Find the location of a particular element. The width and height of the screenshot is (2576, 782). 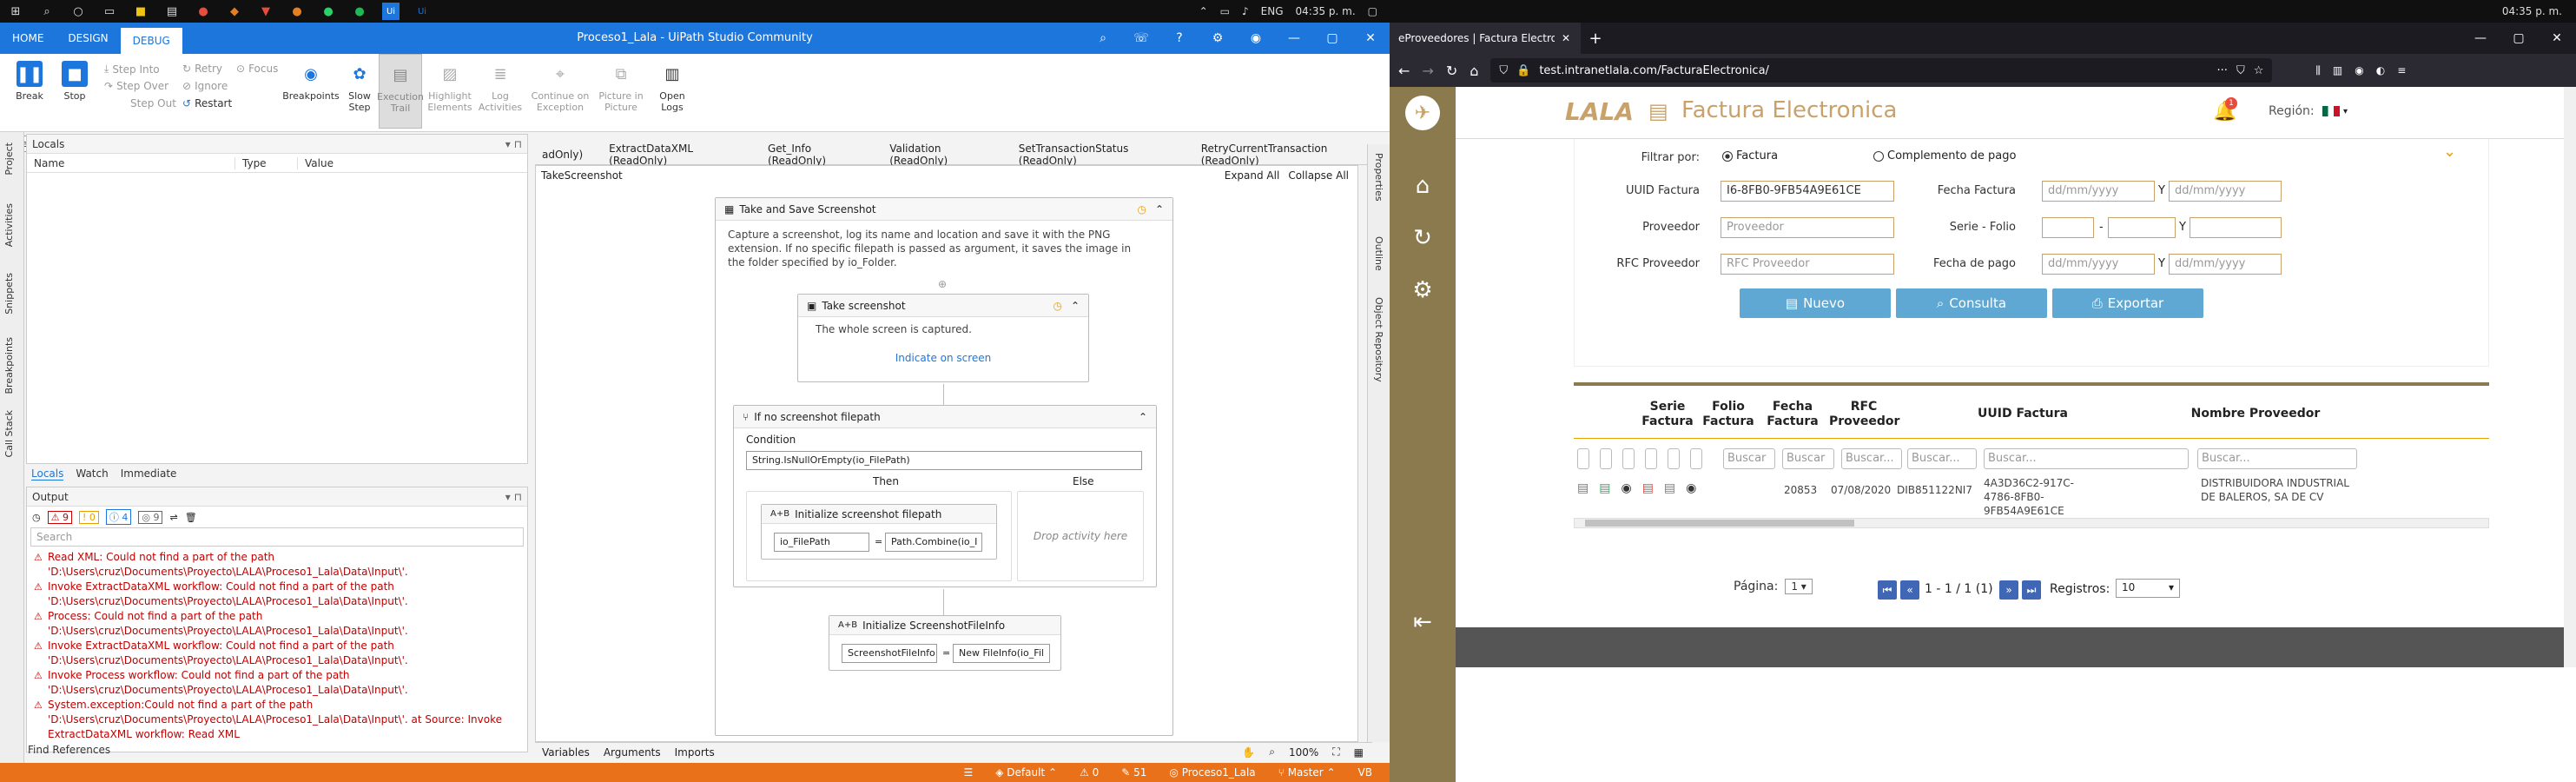

changes-indicator: ✎ 51 is located at coordinates (1133, 773).